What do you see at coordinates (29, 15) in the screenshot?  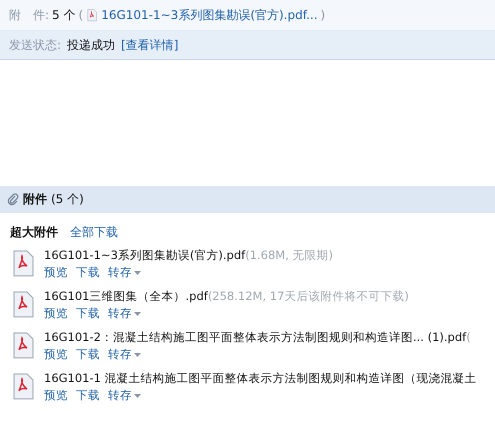 I see `attachment-label: 附 件:` at bounding box center [29, 15].